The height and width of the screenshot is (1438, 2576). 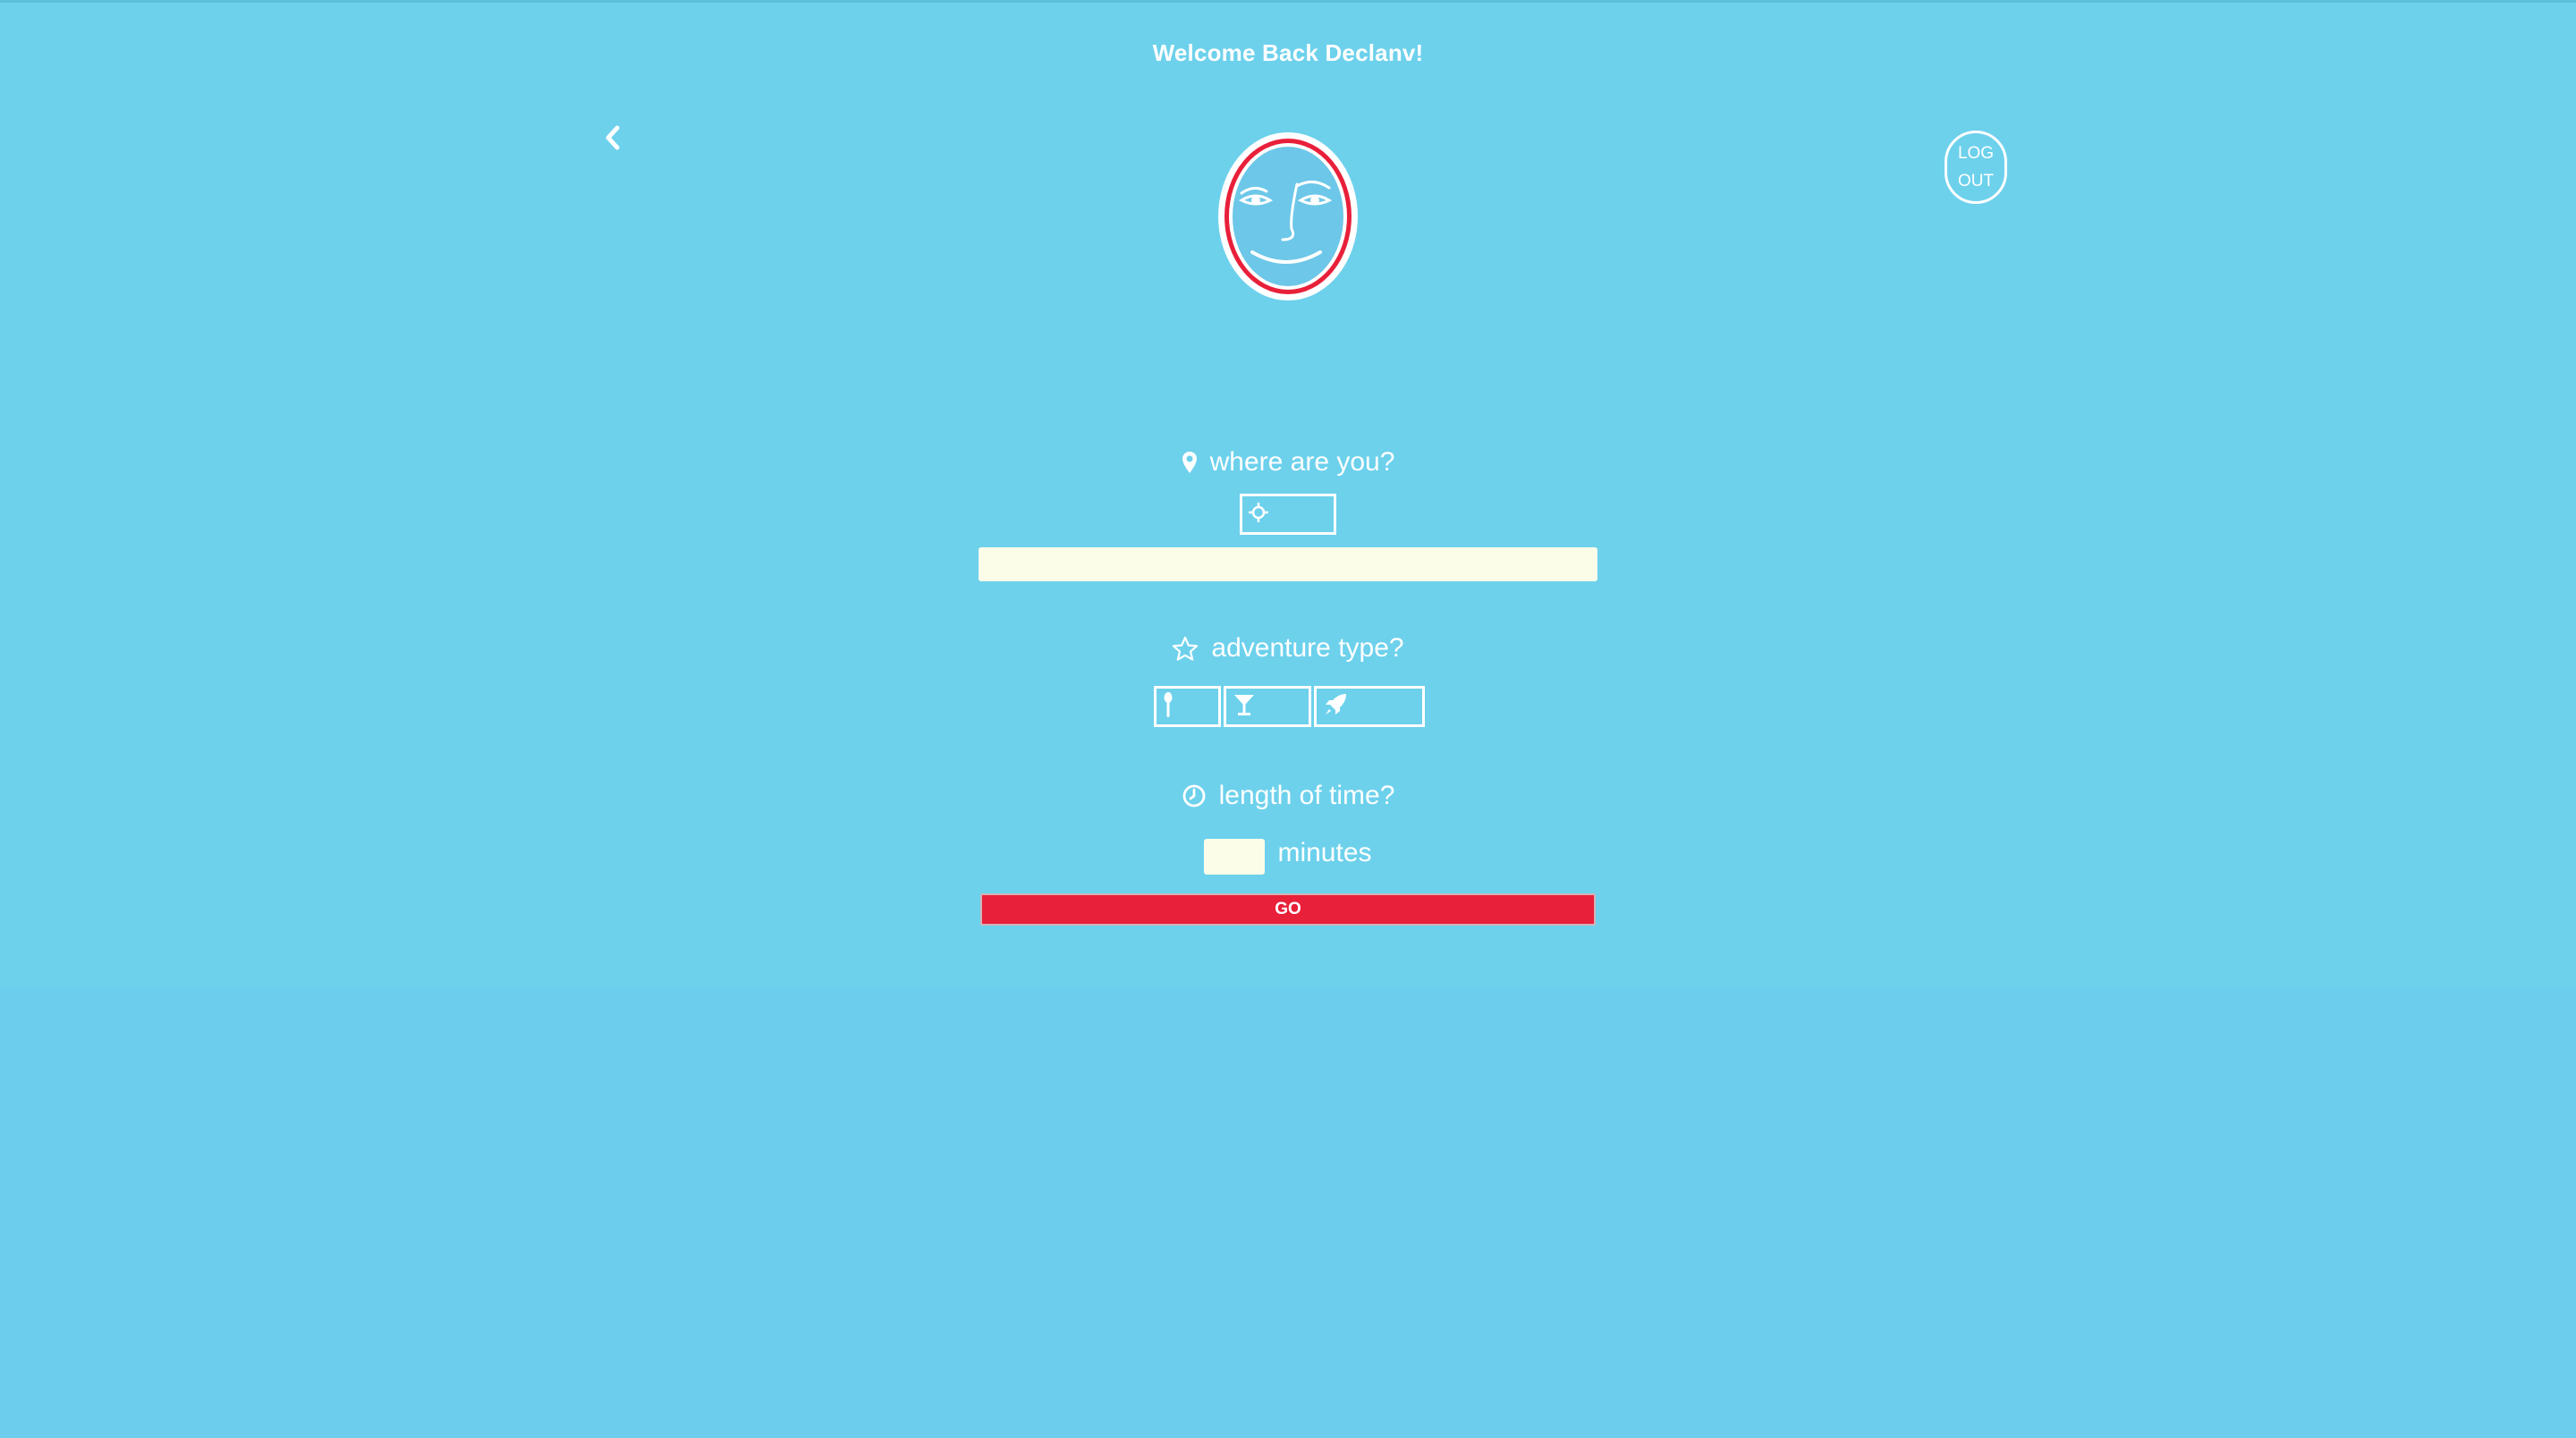 What do you see at coordinates (1258, 515) in the screenshot?
I see `crosshair-icon` at bounding box center [1258, 515].